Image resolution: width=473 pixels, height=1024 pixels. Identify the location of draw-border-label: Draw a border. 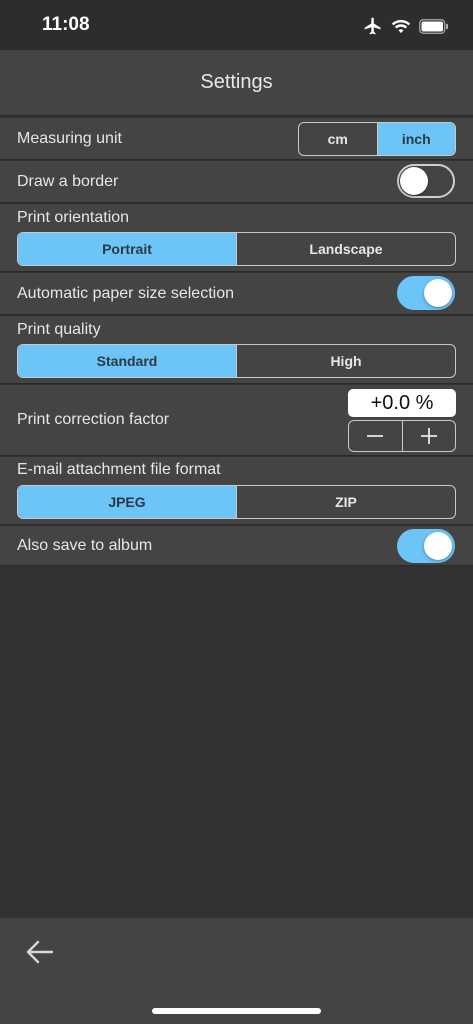
(68, 181).